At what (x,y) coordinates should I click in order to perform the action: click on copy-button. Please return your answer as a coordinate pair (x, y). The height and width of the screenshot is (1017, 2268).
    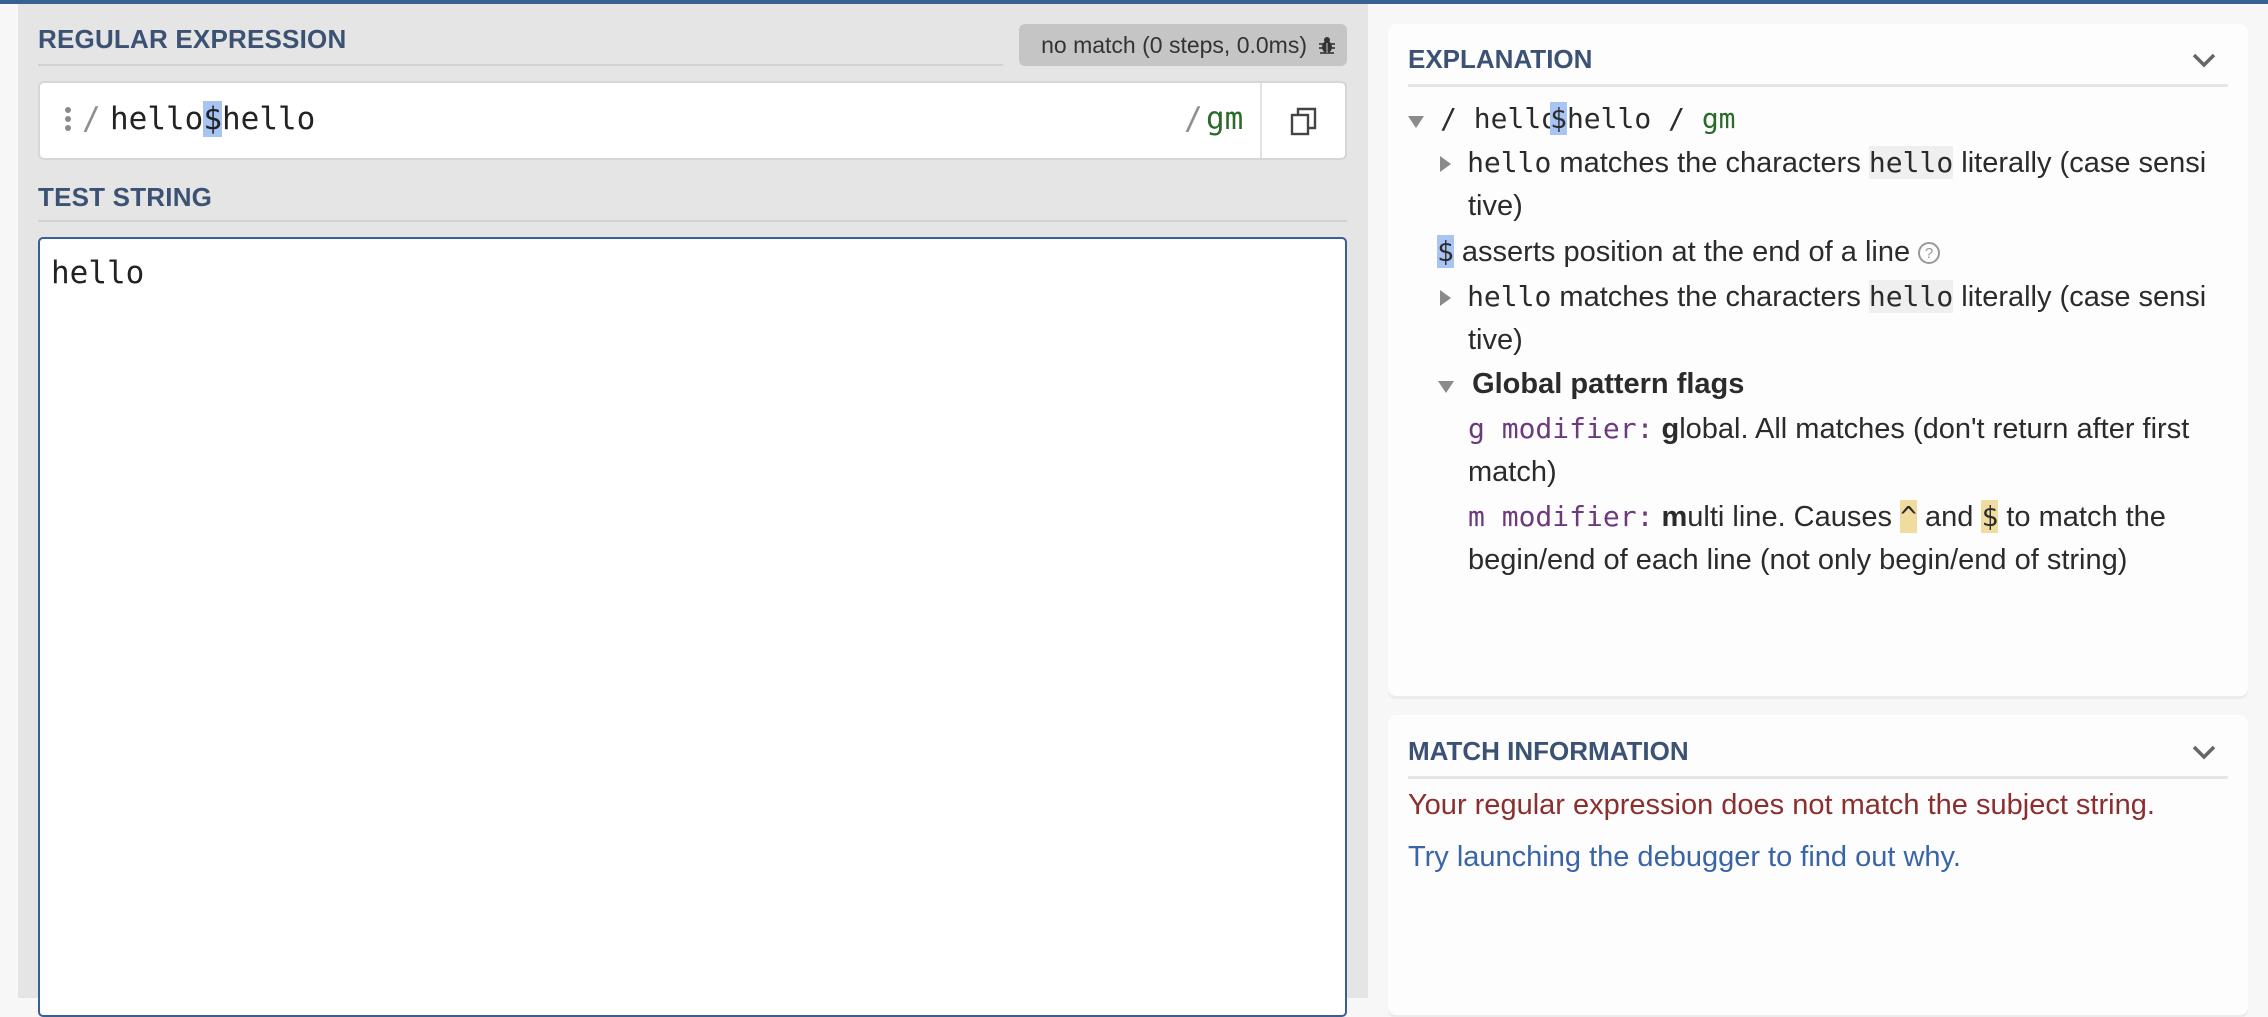
    Looking at the image, I should click on (1302, 120).